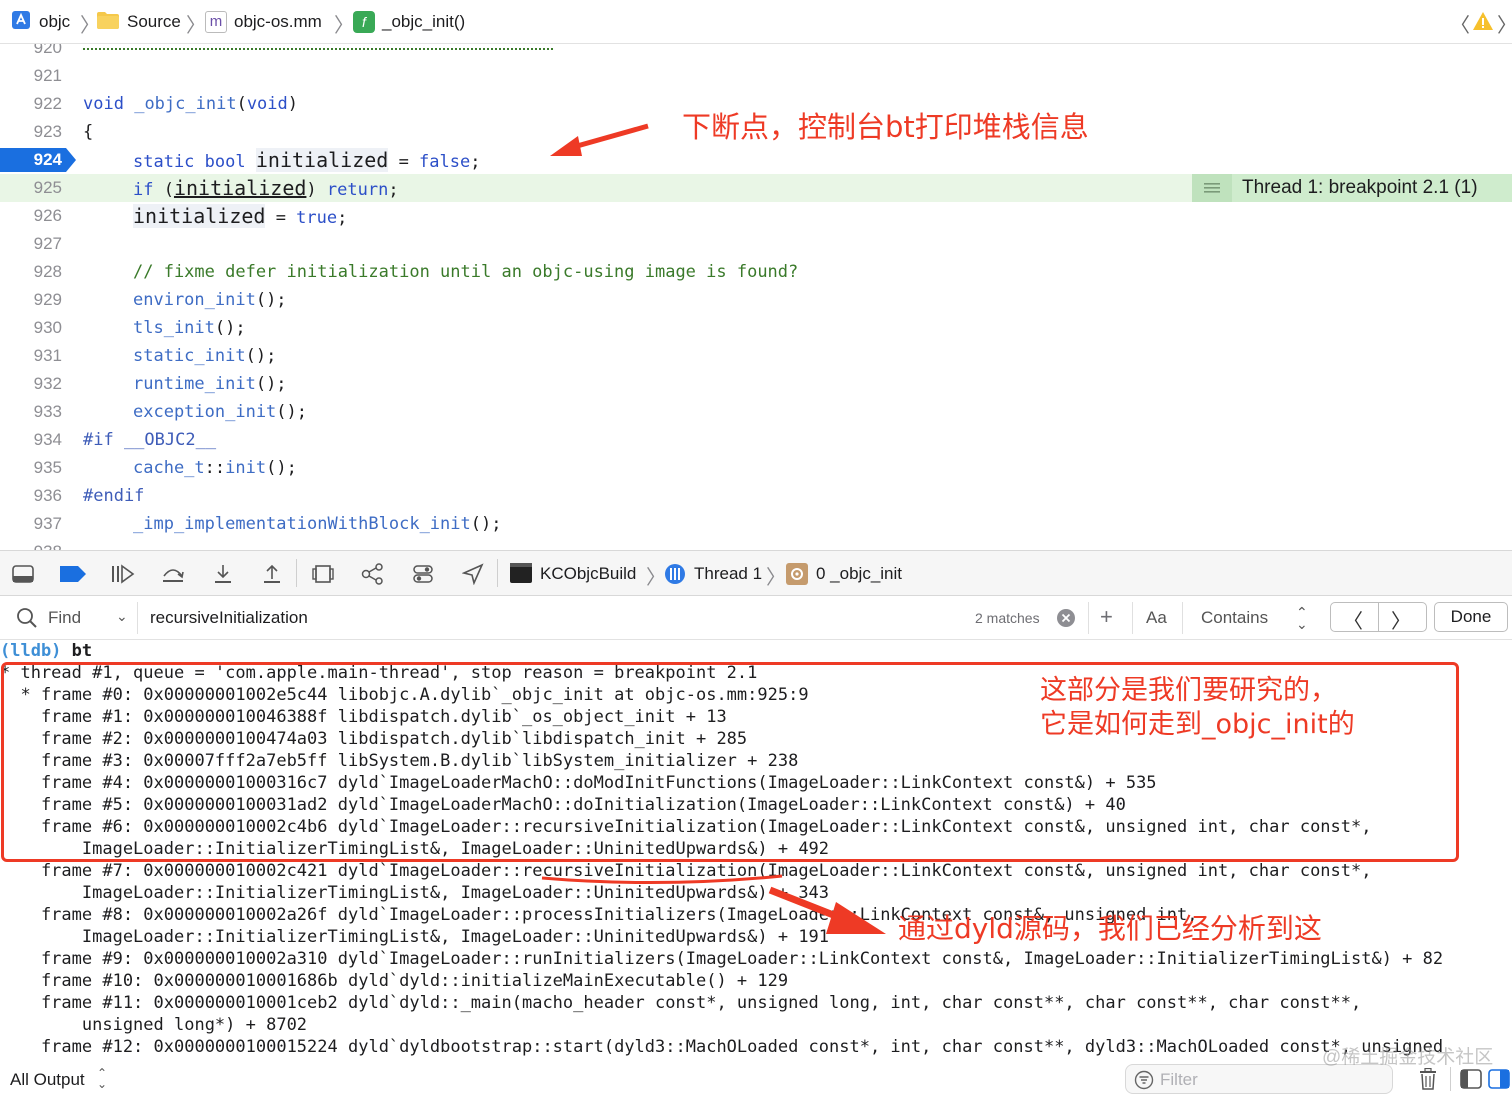 This screenshot has height=1095, width=1512. Describe the element at coordinates (47, 103) in the screenshot. I see `line-number: 922` at that location.